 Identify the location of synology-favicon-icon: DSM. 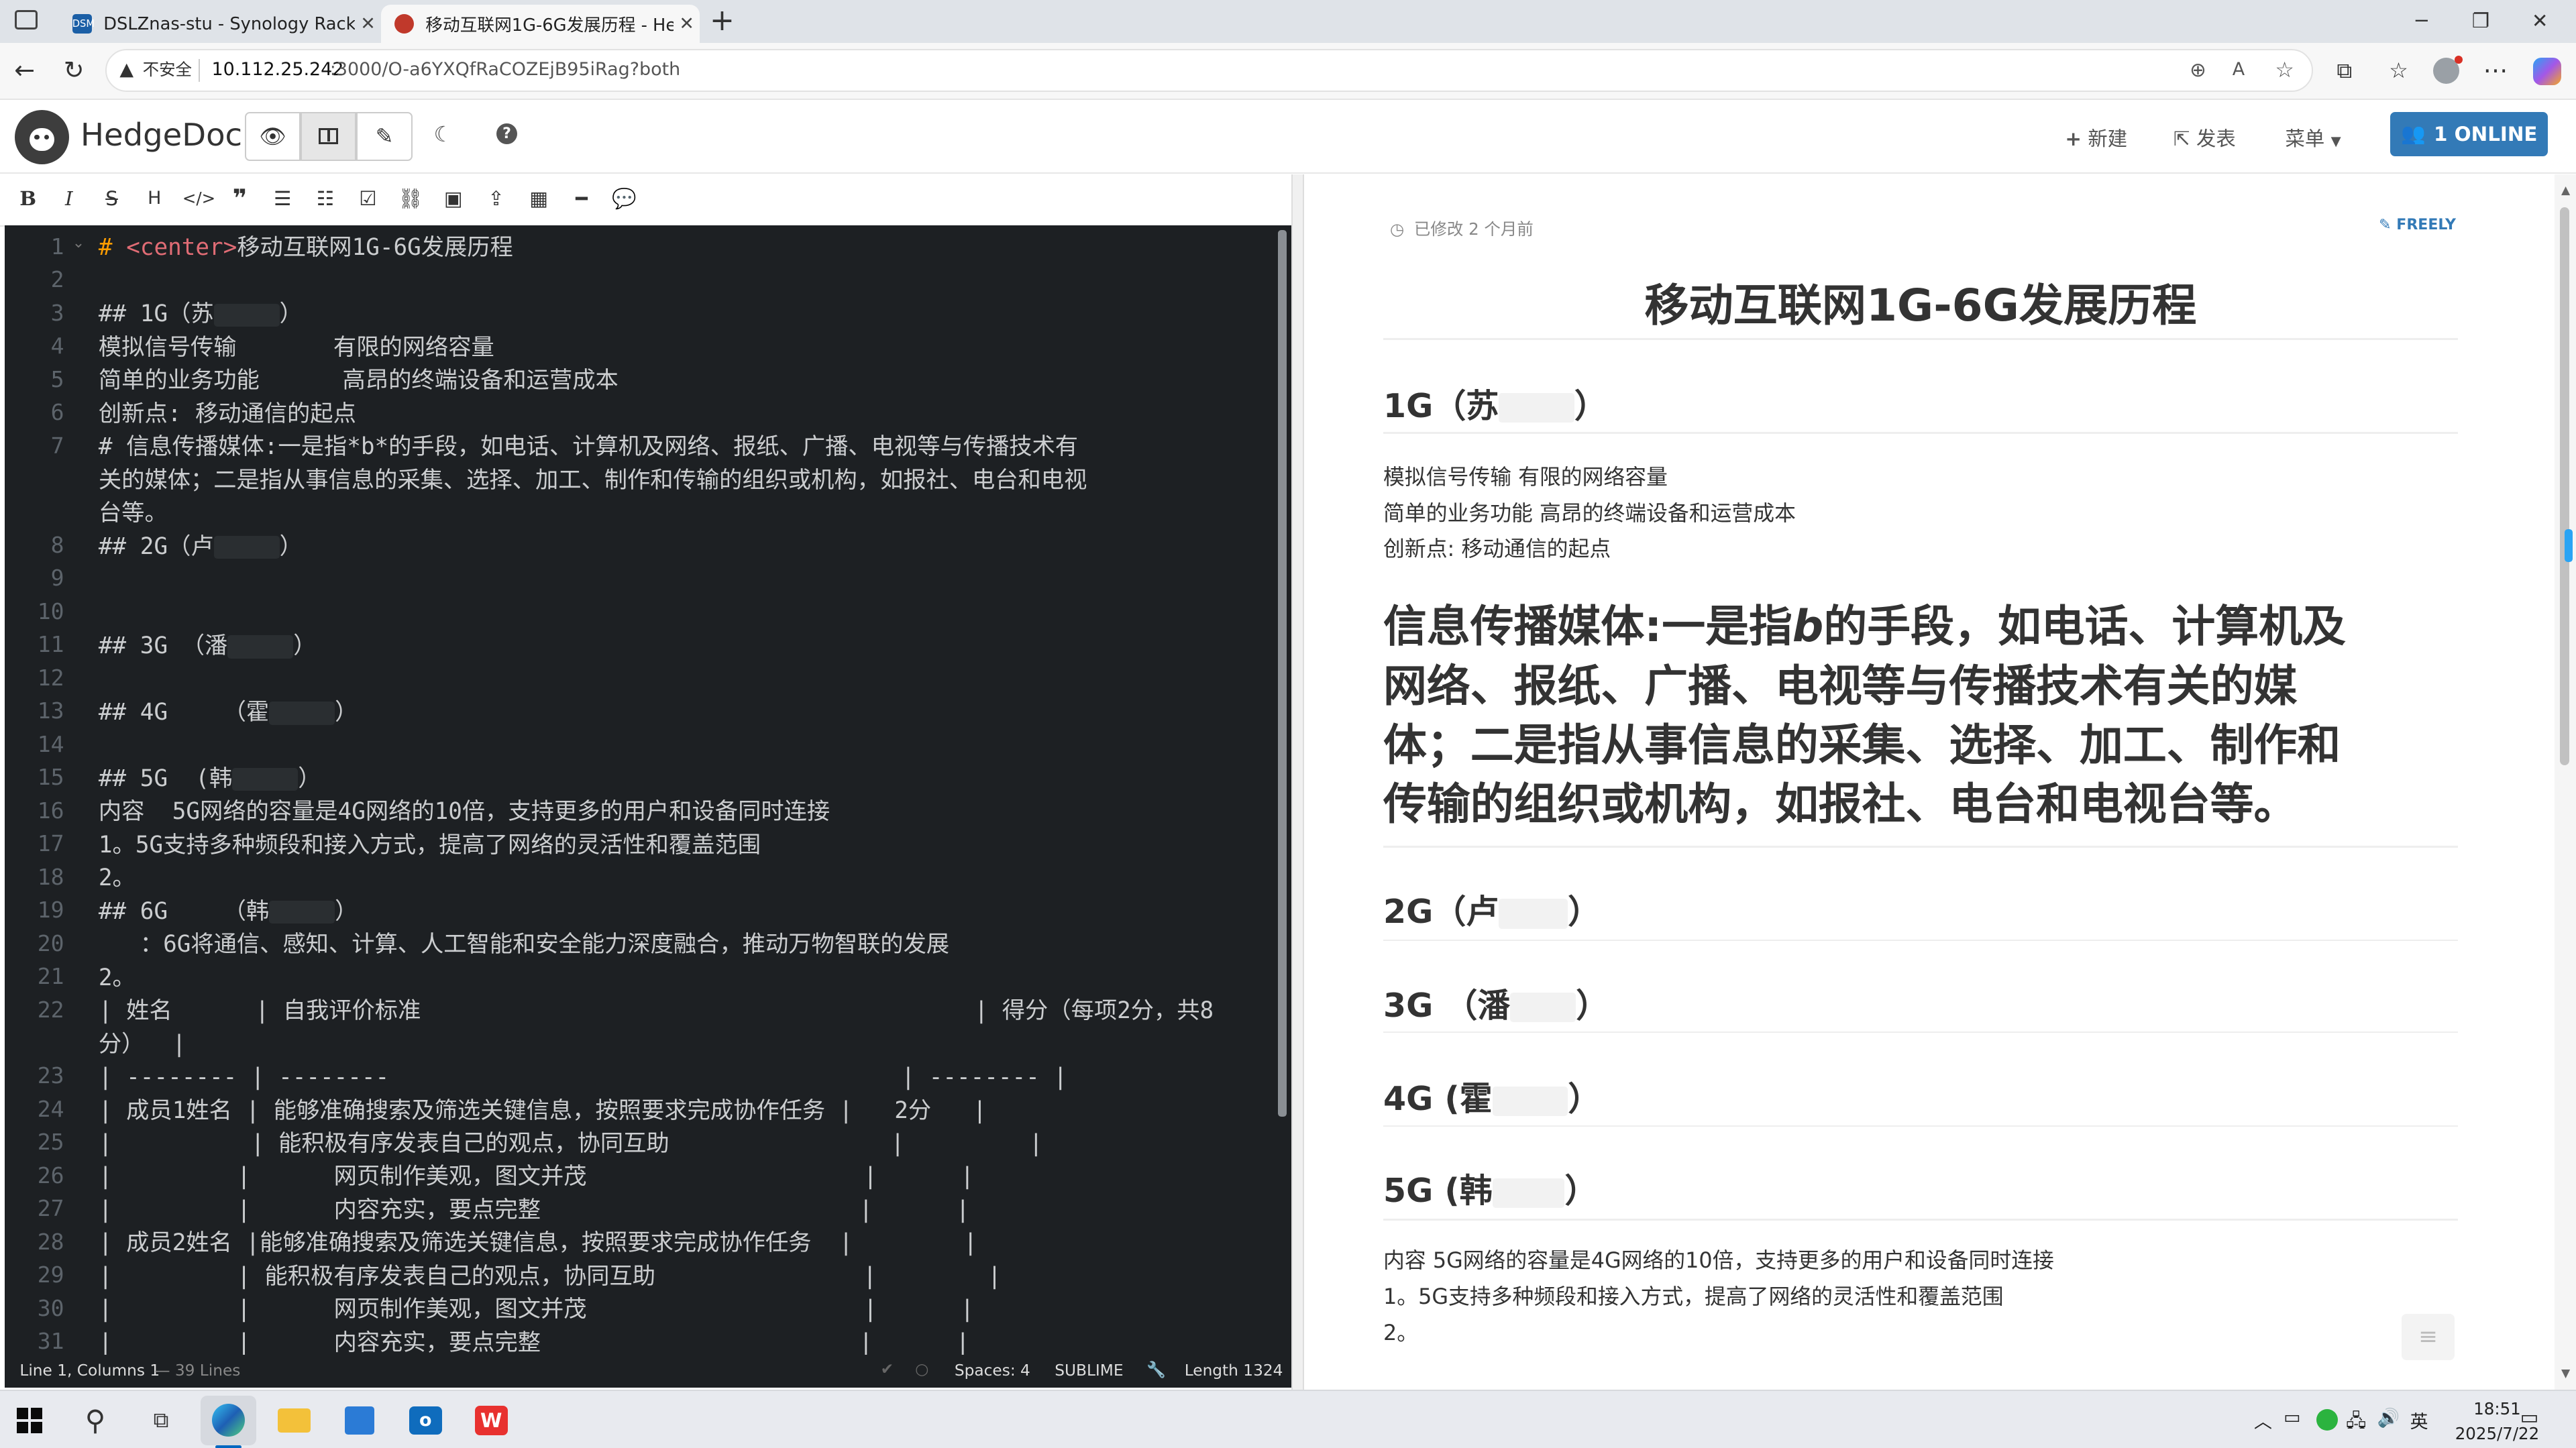
(83, 23).